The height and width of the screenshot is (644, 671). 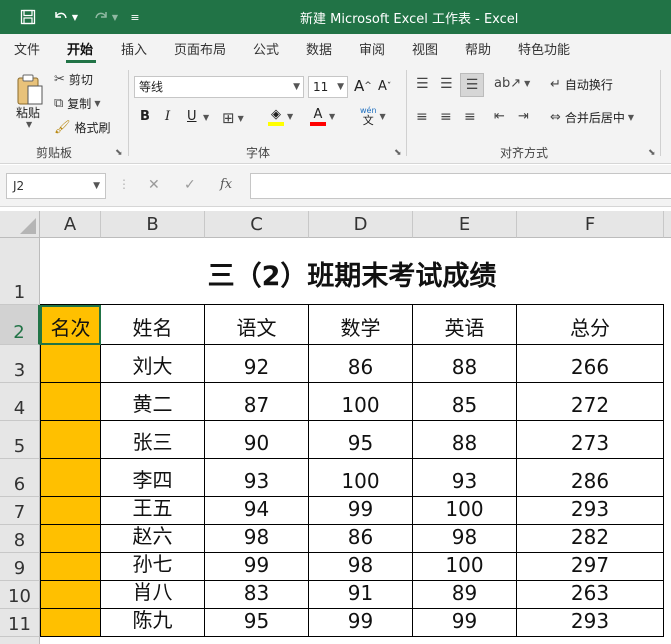 What do you see at coordinates (465, 224) in the screenshot?
I see `column-header-e: E` at bounding box center [465, 224].